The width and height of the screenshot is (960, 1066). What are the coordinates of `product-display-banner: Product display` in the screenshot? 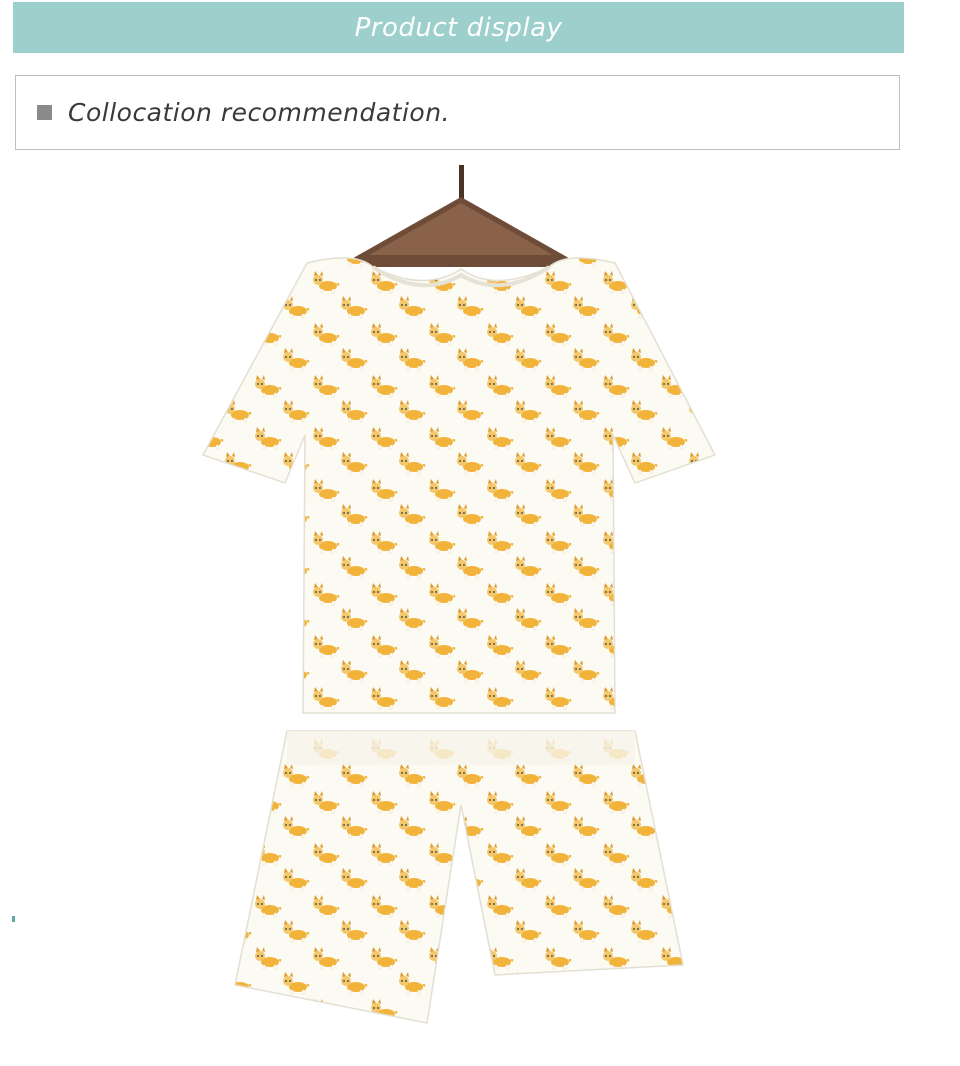 It's located at (458, 27).